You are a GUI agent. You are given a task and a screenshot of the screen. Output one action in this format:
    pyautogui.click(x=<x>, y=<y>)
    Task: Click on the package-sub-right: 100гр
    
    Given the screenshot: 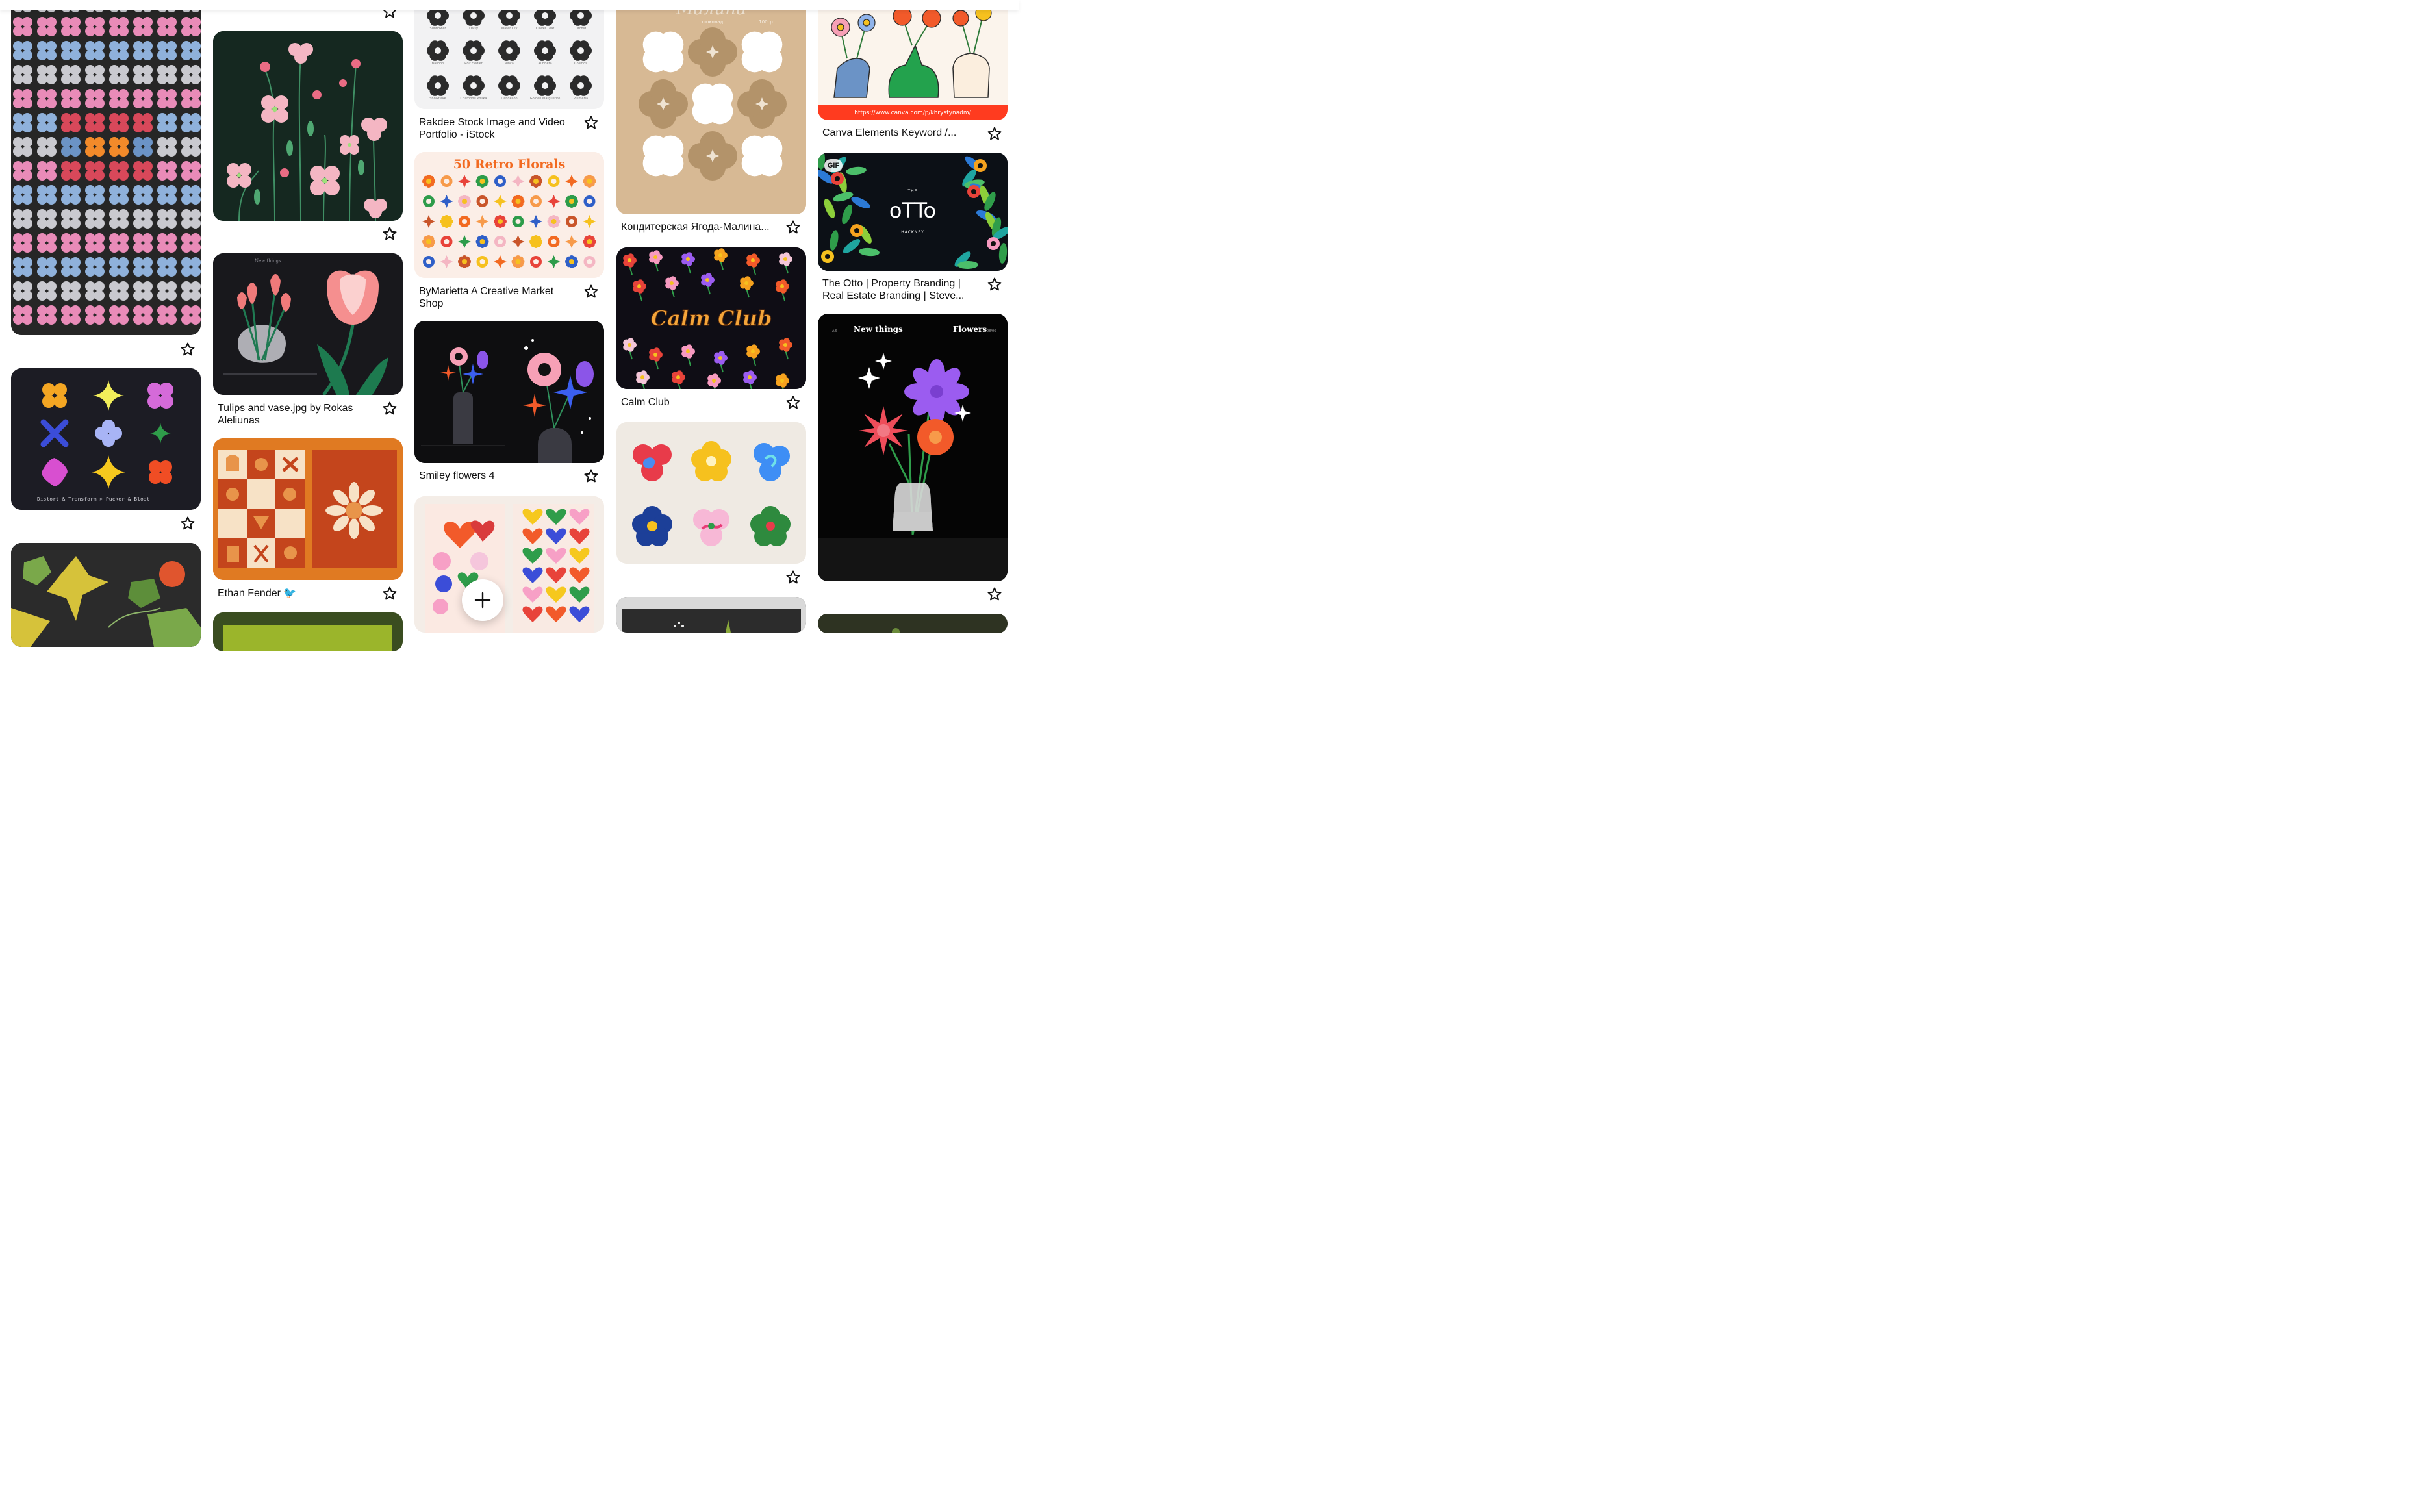 What is the action you would take?
    pyautogui.click(x=766, y=22)
    